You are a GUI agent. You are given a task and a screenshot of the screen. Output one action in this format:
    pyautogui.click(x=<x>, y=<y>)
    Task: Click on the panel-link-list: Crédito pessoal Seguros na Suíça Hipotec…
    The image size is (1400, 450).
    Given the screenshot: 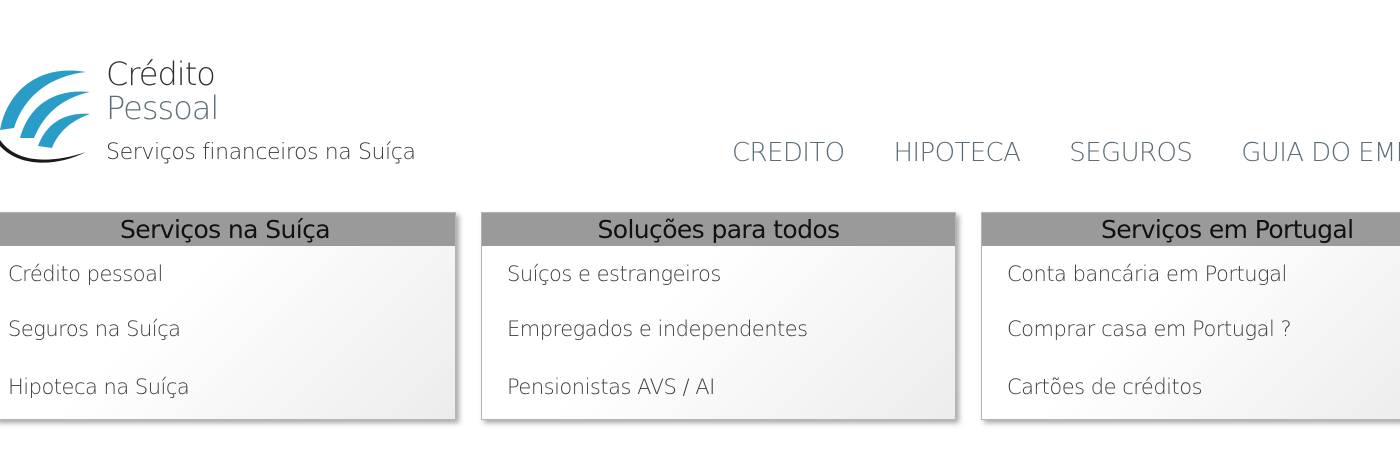 What is the action you would take?
    pyautogui.click(x=227, y=332)
    